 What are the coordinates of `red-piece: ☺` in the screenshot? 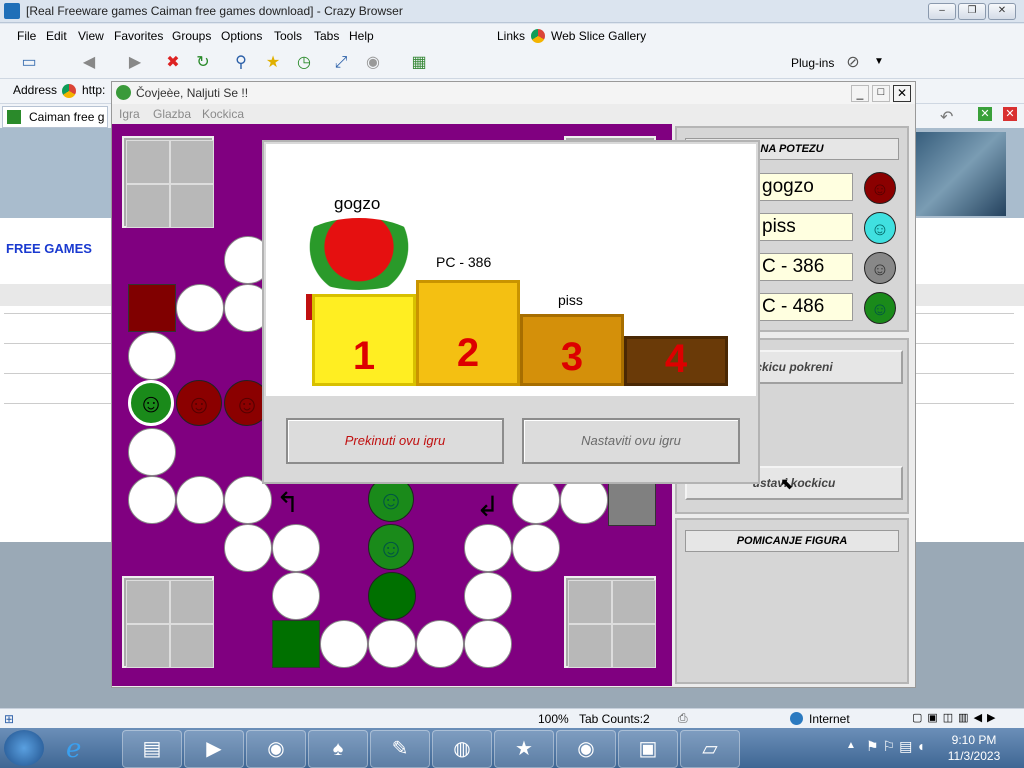 It's located at (199, 403).